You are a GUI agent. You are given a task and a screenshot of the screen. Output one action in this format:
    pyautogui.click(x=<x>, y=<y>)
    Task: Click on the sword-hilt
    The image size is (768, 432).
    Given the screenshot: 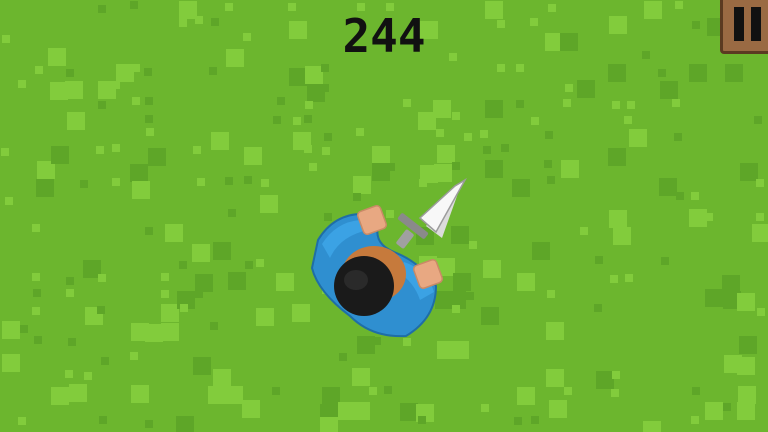 What is the action you would take?
    pyautogui.click(x=405, y=239)
    